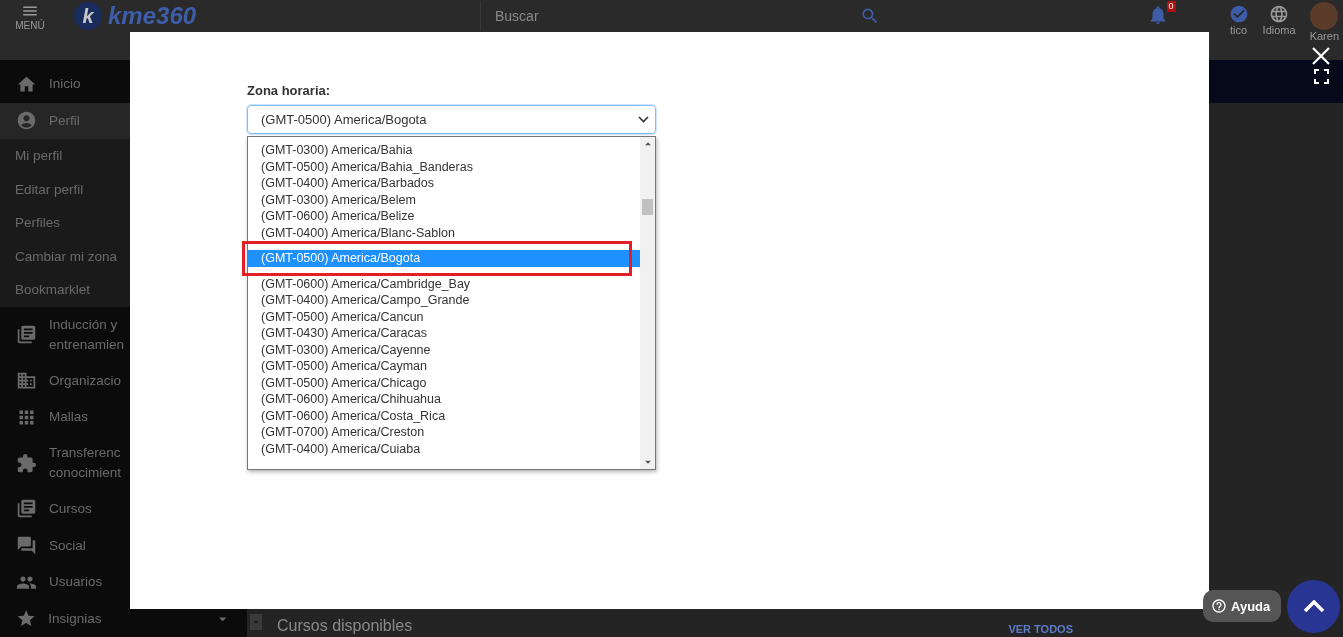  I want to click on scrollbar, so click(647, 303).